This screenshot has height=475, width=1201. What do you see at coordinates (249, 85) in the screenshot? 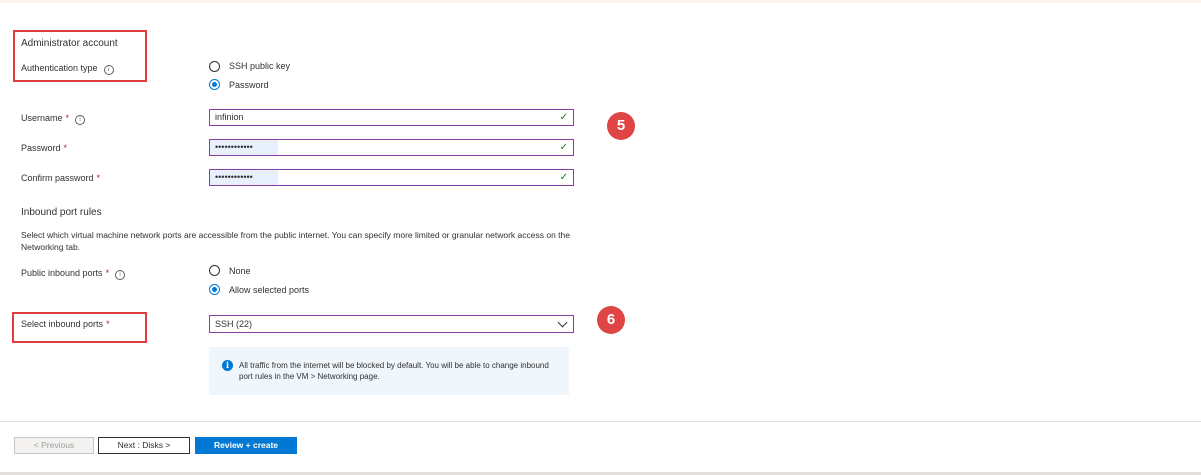
I see `radio-password-label: Password` at bounding box center [249, 85].